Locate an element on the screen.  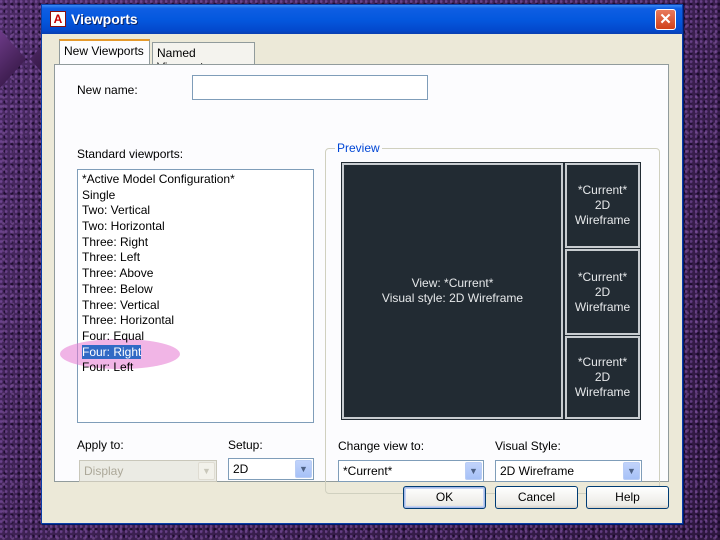
list-item: Three: Horizontal is located at coordinates (195, 321).